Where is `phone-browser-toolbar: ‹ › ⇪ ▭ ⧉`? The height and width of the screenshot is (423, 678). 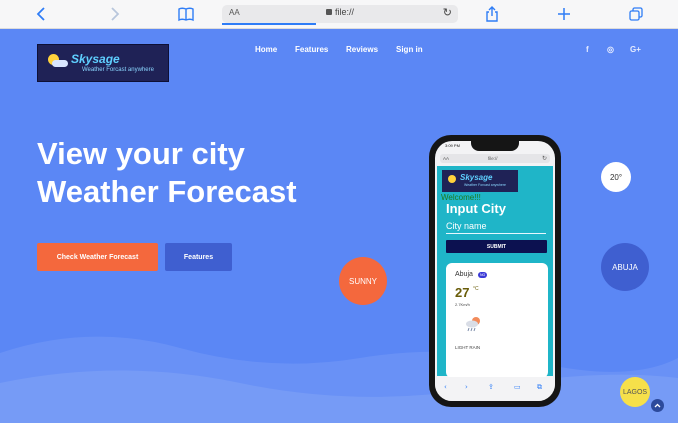 phone-browser-toolbar: ‹ › ⇪ ▭ ⧉ is located at coordinates (495, 389).